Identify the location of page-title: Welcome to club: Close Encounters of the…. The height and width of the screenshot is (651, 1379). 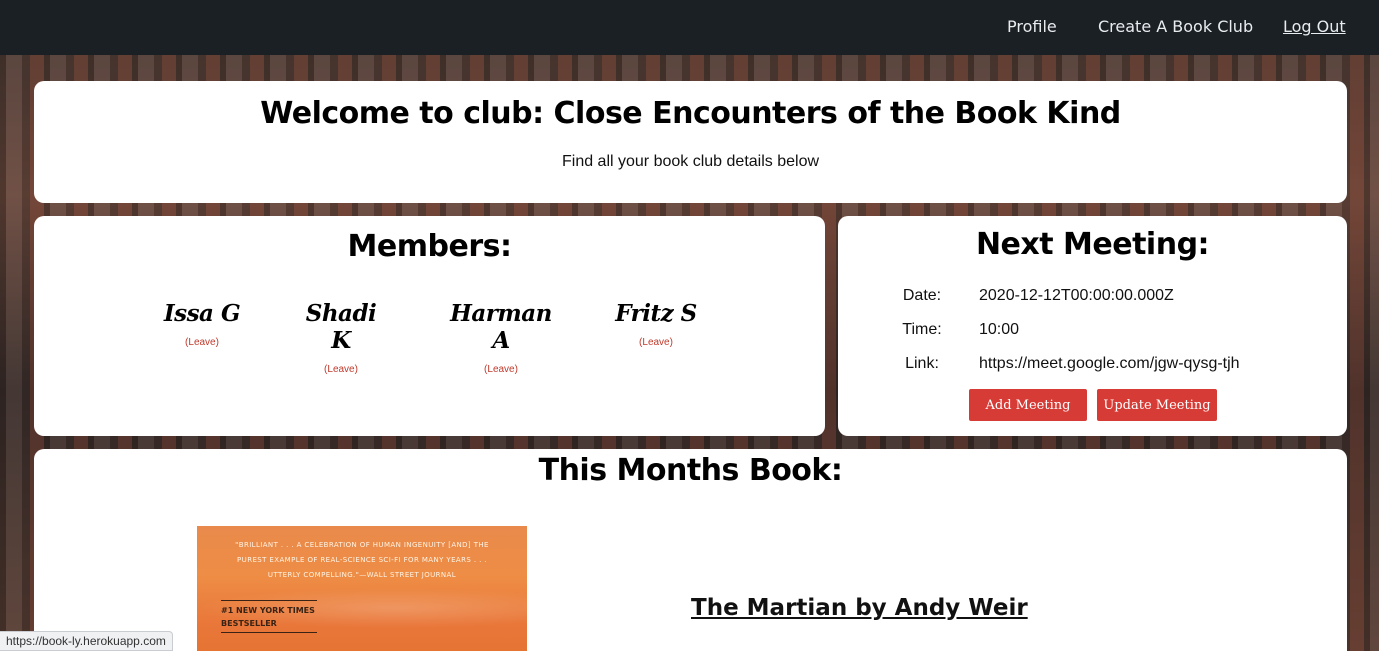
(690, 113).